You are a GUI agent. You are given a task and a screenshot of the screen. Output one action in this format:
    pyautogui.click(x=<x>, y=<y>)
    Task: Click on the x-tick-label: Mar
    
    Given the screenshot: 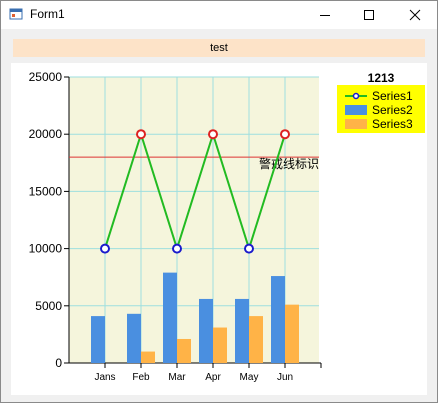 What is the action you would take?
    pyautogui.click(x=177, y=377)
    